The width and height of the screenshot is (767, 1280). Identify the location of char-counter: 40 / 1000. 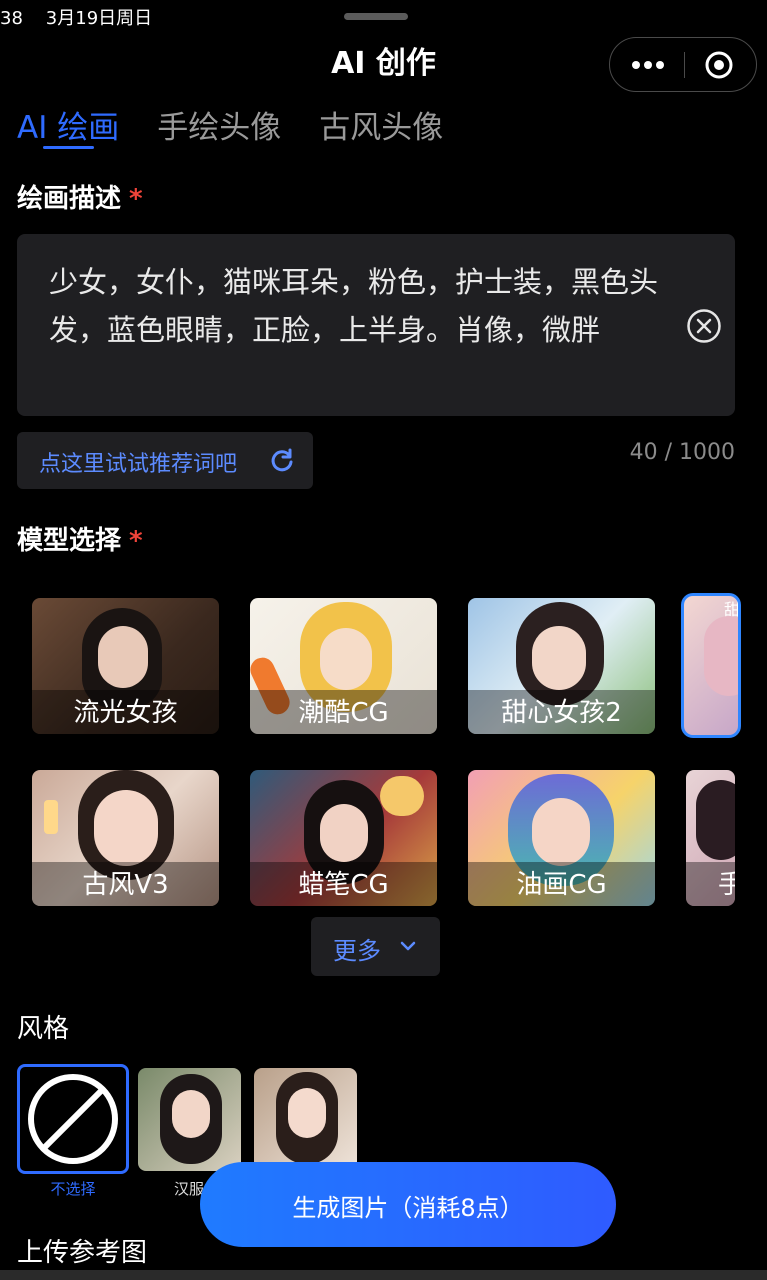
(682, 452).